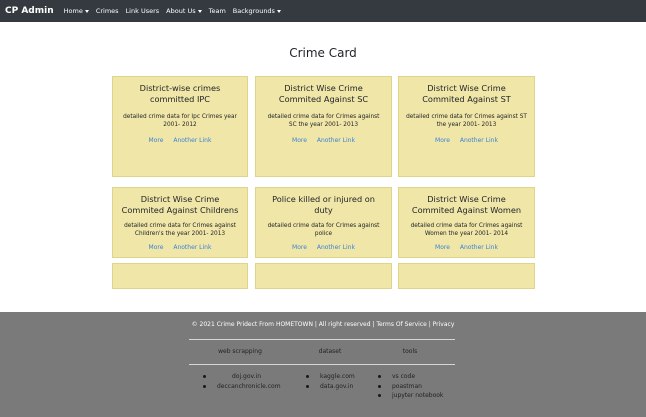 The width and height of the screenshot is (646, 417). I want to click on card-title: Police killed or injured on duty, so click(323, 204).